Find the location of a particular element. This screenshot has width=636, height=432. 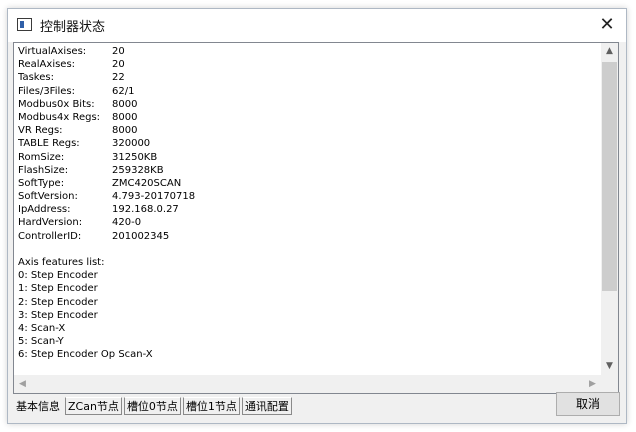

info-key: VR Regs: is located at coordinates (40, 131).